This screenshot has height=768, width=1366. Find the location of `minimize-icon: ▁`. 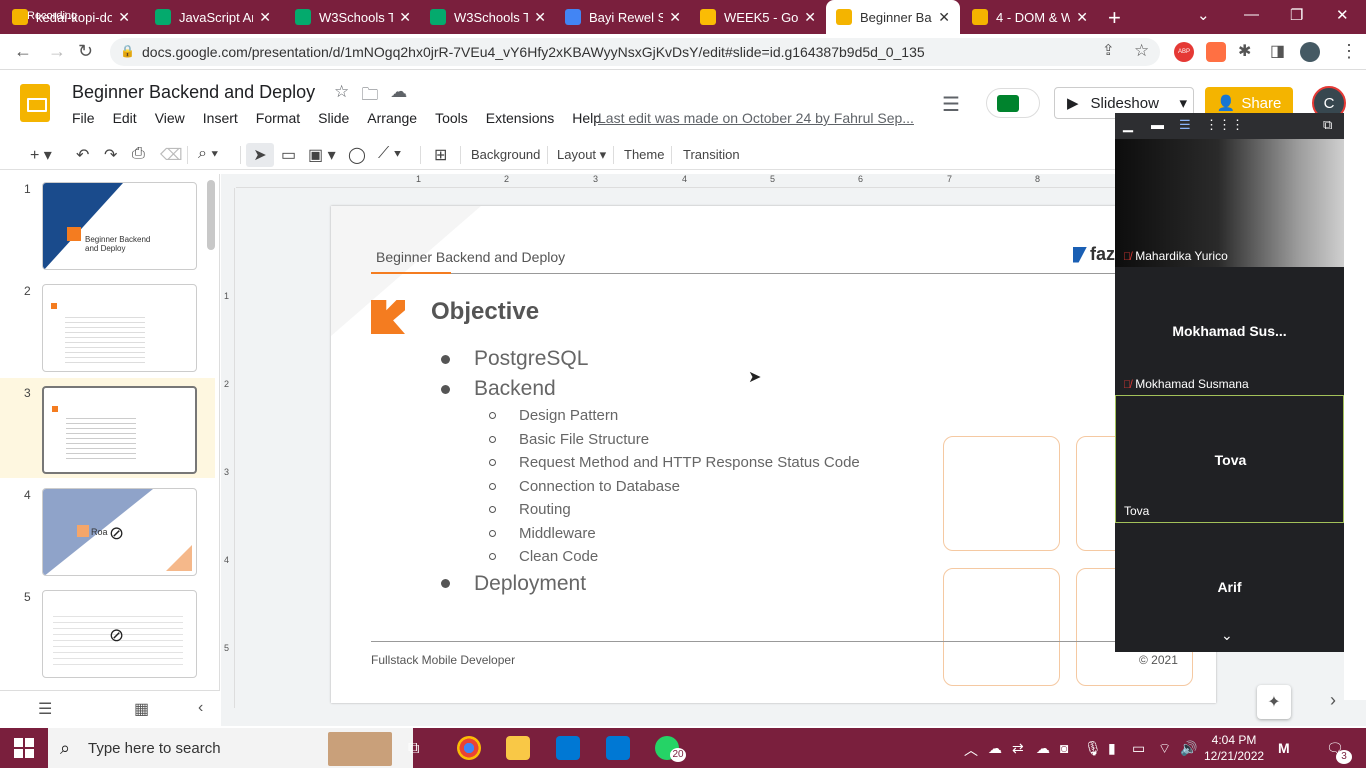

minimize-icon: ▁ is located at coordinates (1128, 125).